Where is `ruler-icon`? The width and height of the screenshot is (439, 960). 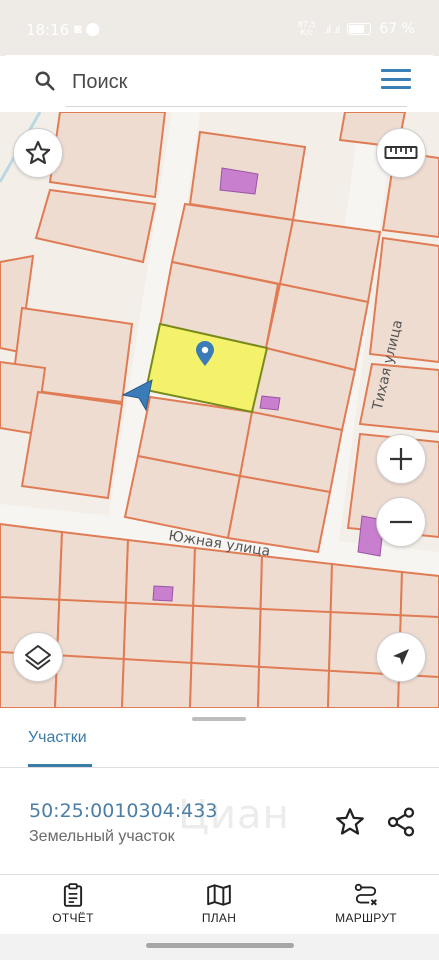 ruler-icon is located at coordinates (401, 152).